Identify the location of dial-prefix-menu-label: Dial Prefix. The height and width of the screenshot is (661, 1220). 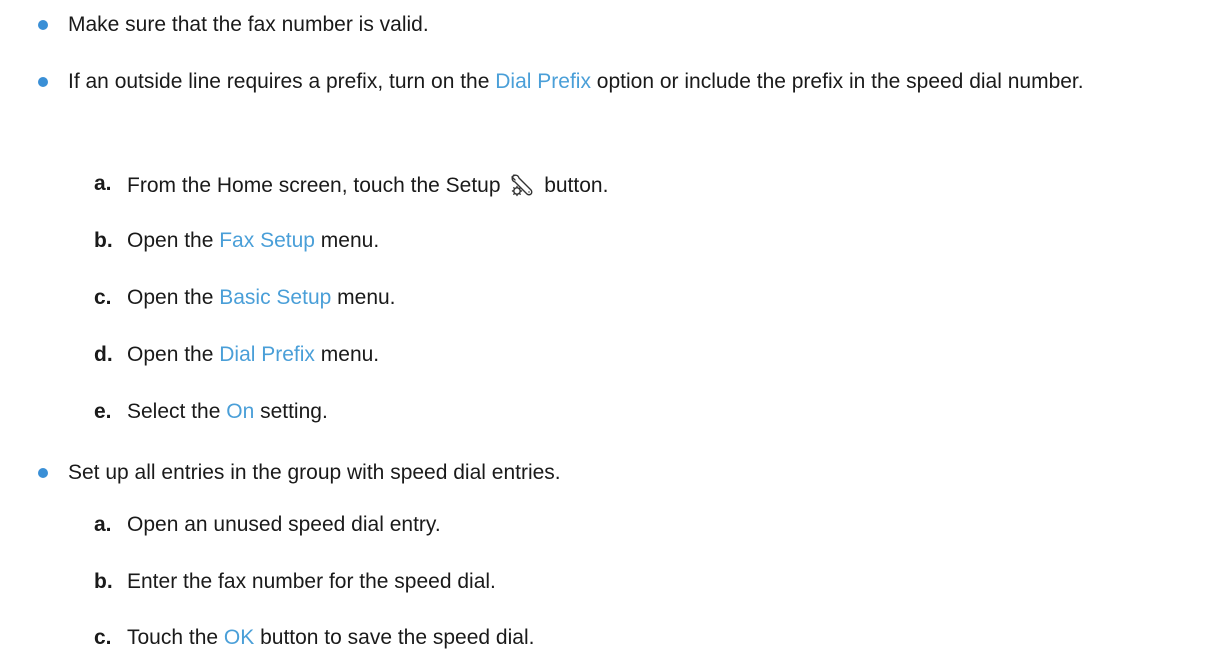
(267, 354).